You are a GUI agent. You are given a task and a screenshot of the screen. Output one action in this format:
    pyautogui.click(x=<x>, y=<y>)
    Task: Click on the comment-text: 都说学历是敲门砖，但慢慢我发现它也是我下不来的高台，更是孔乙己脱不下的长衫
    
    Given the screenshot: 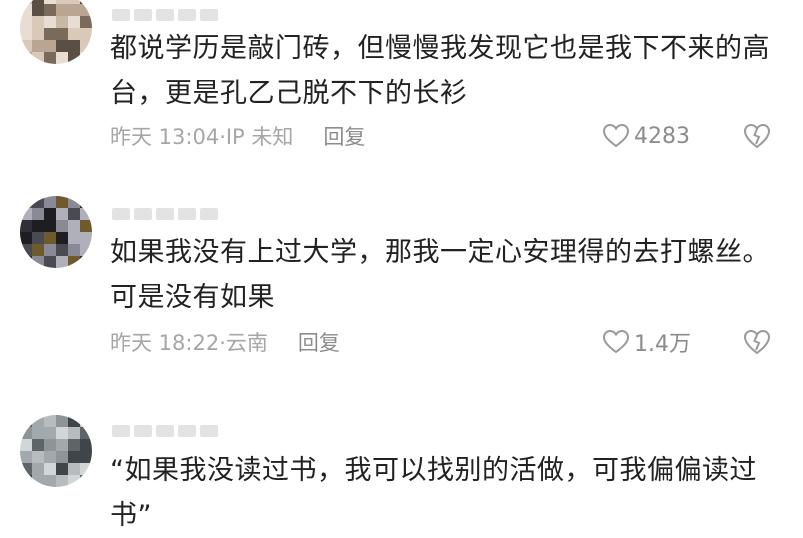 What is the action you would take?
    pyautogui.click(x=440, y=71)
    